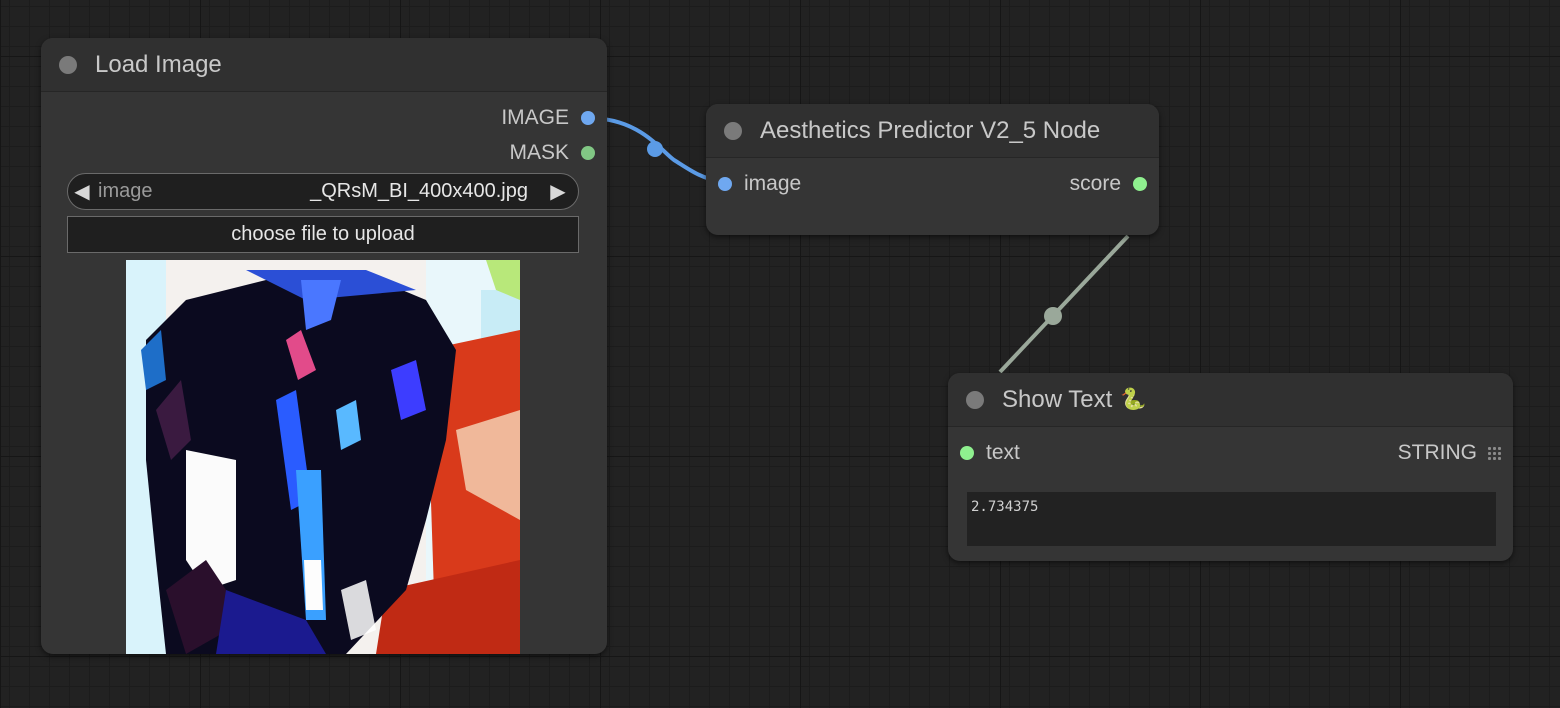 Image resolution: width=1560 pixels, height=708 pixels. Describe the element at coordinates (1064, 304) in the screenshot. I see `score-link` at that location.